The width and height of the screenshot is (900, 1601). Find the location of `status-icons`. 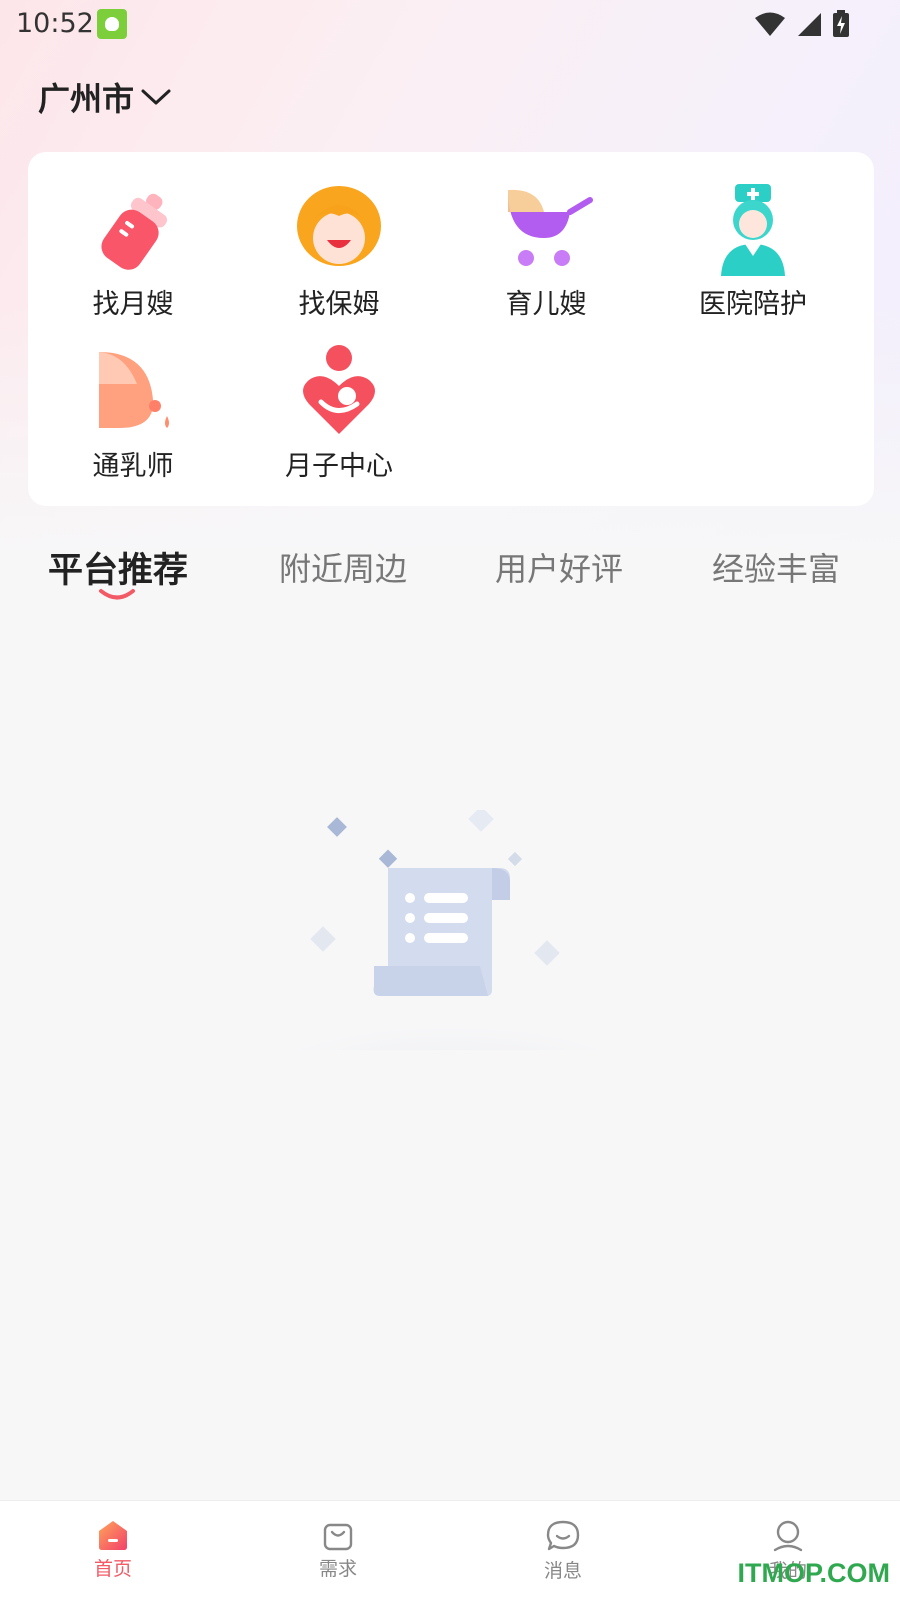

status-icons is located at coordinates (802, 24).